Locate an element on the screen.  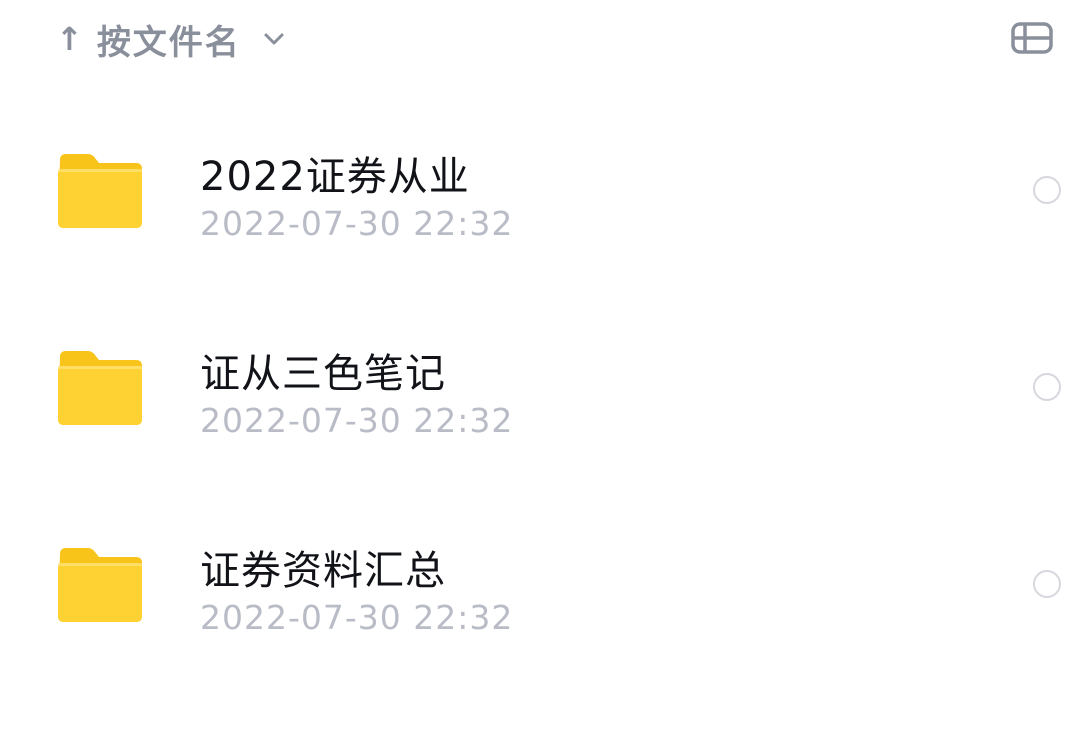
file-name: 2022证券从业 is located at coordinates (335, 177).